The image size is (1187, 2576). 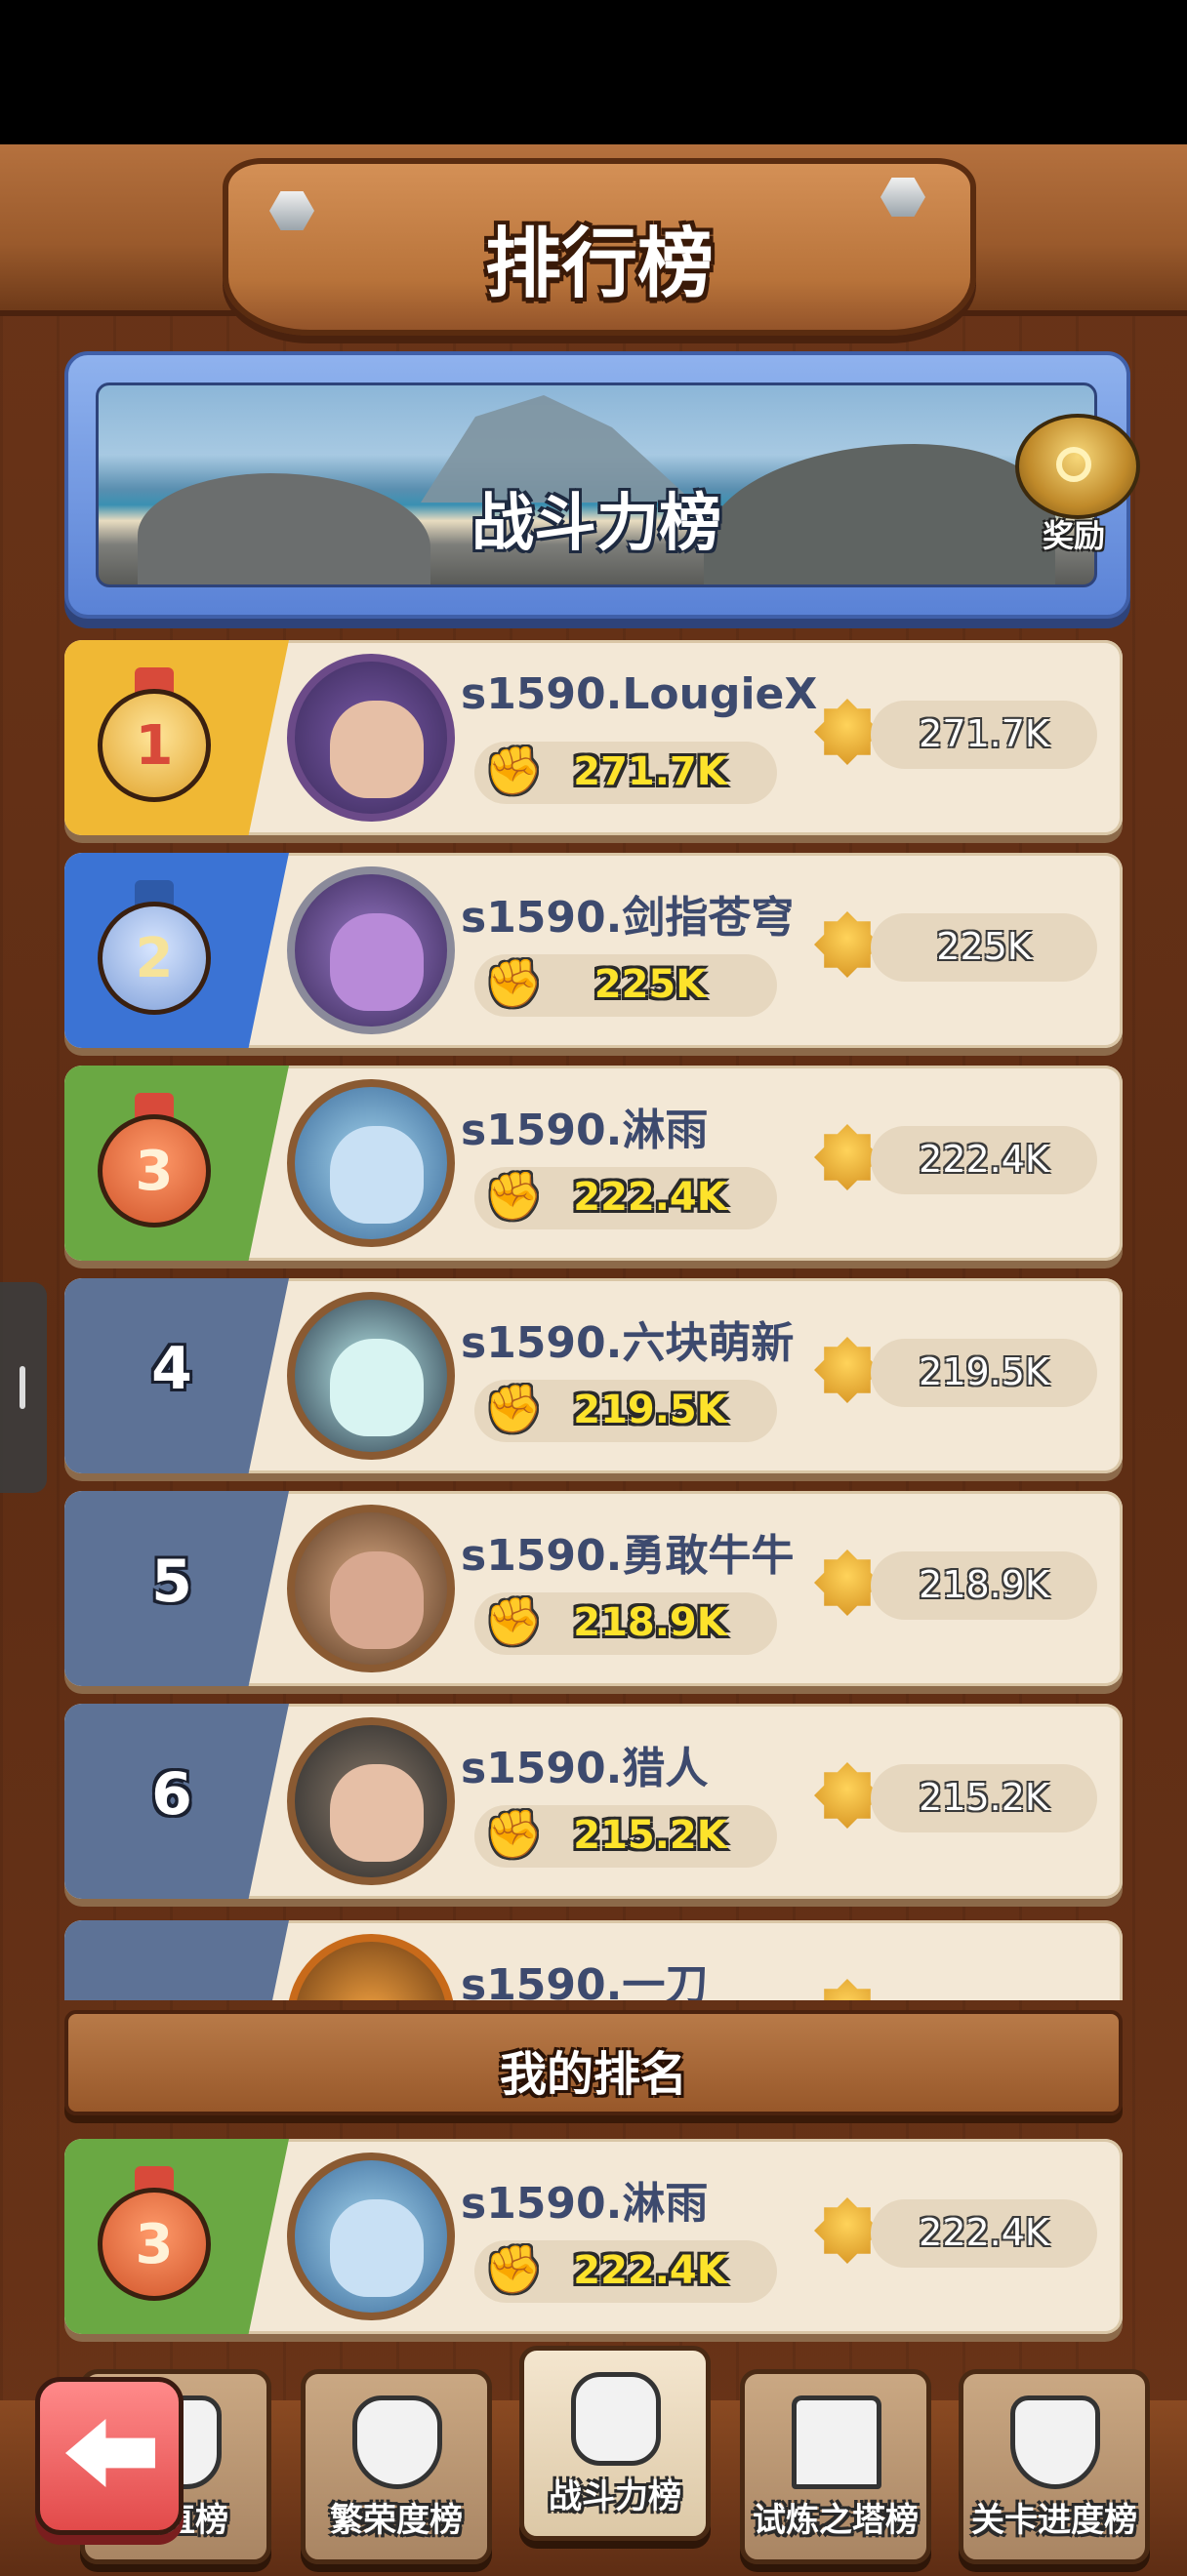 What do you see at coordinates (176, 1960) in the screenshot?
I see `rank-panel` at bounding box center [176, 1960].